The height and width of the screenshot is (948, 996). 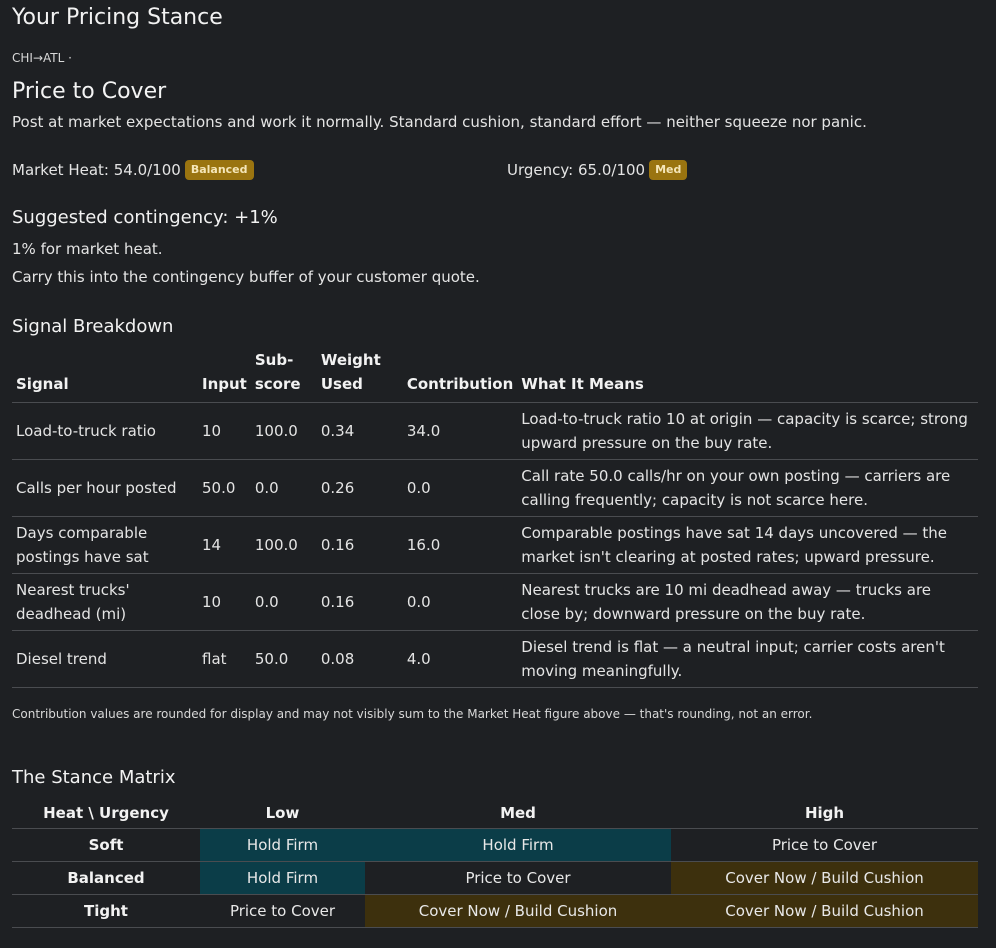 What do you see at coordinates (117, 17) in the screenshot?
I see `page-title: Your Pricing Stance` at bounding box center [117, 17].